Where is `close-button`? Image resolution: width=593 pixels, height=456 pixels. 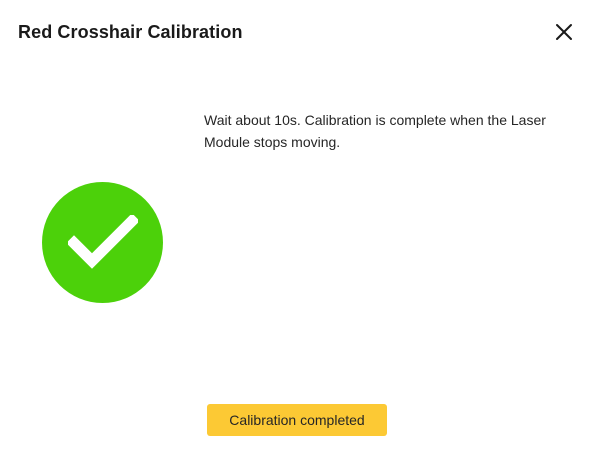 close-button is located at coordinates (564, 32).